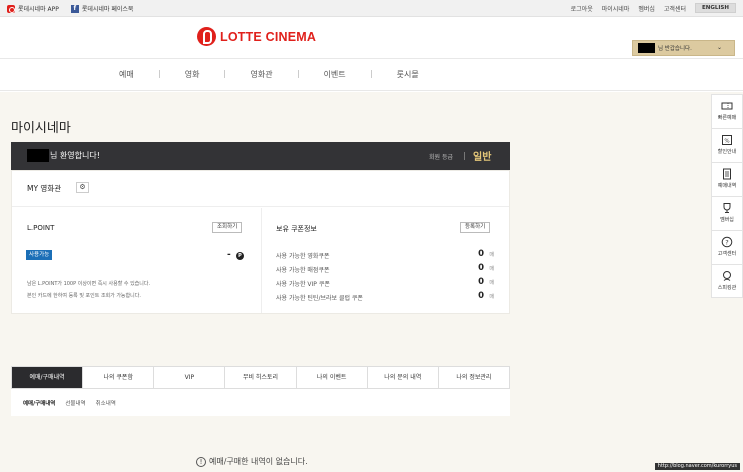 The height and width of the screenshot is (472, 743). Describe the element at coordinates (260, 156) in the screenshot. I see `welcome-bar: 님 환영합니다! 회원 등급 일반` at that location.